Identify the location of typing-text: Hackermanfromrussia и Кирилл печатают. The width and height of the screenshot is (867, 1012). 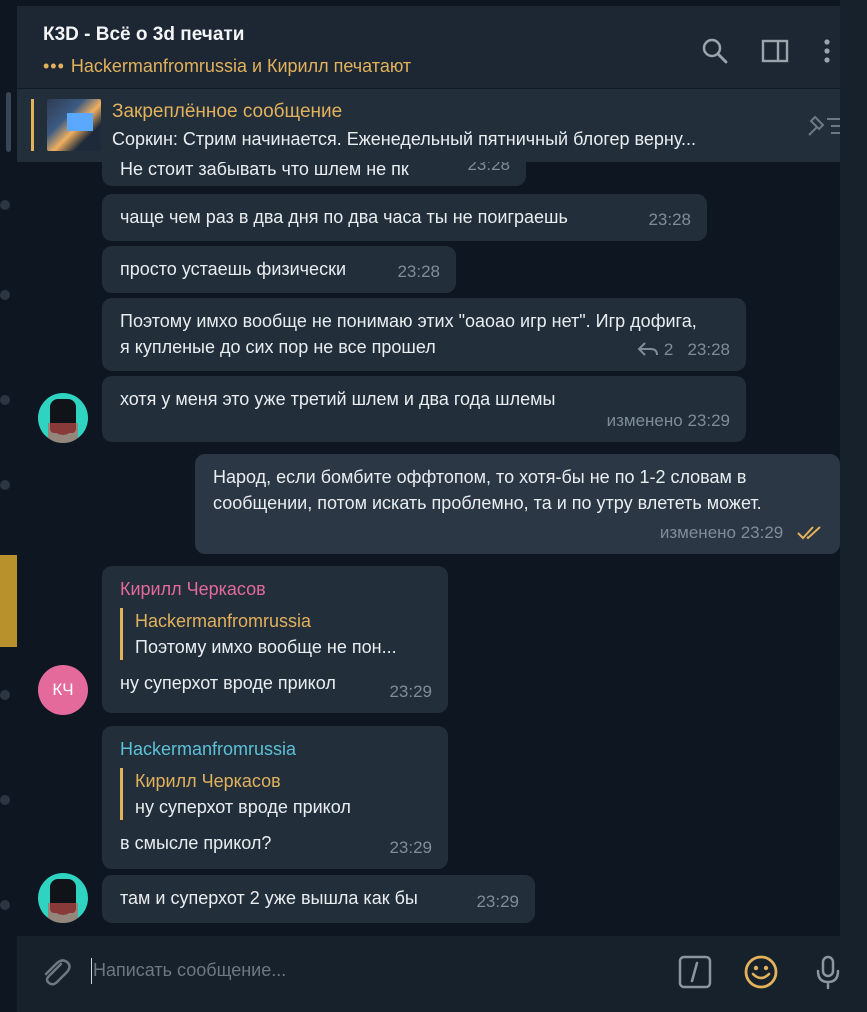
(241, 66).